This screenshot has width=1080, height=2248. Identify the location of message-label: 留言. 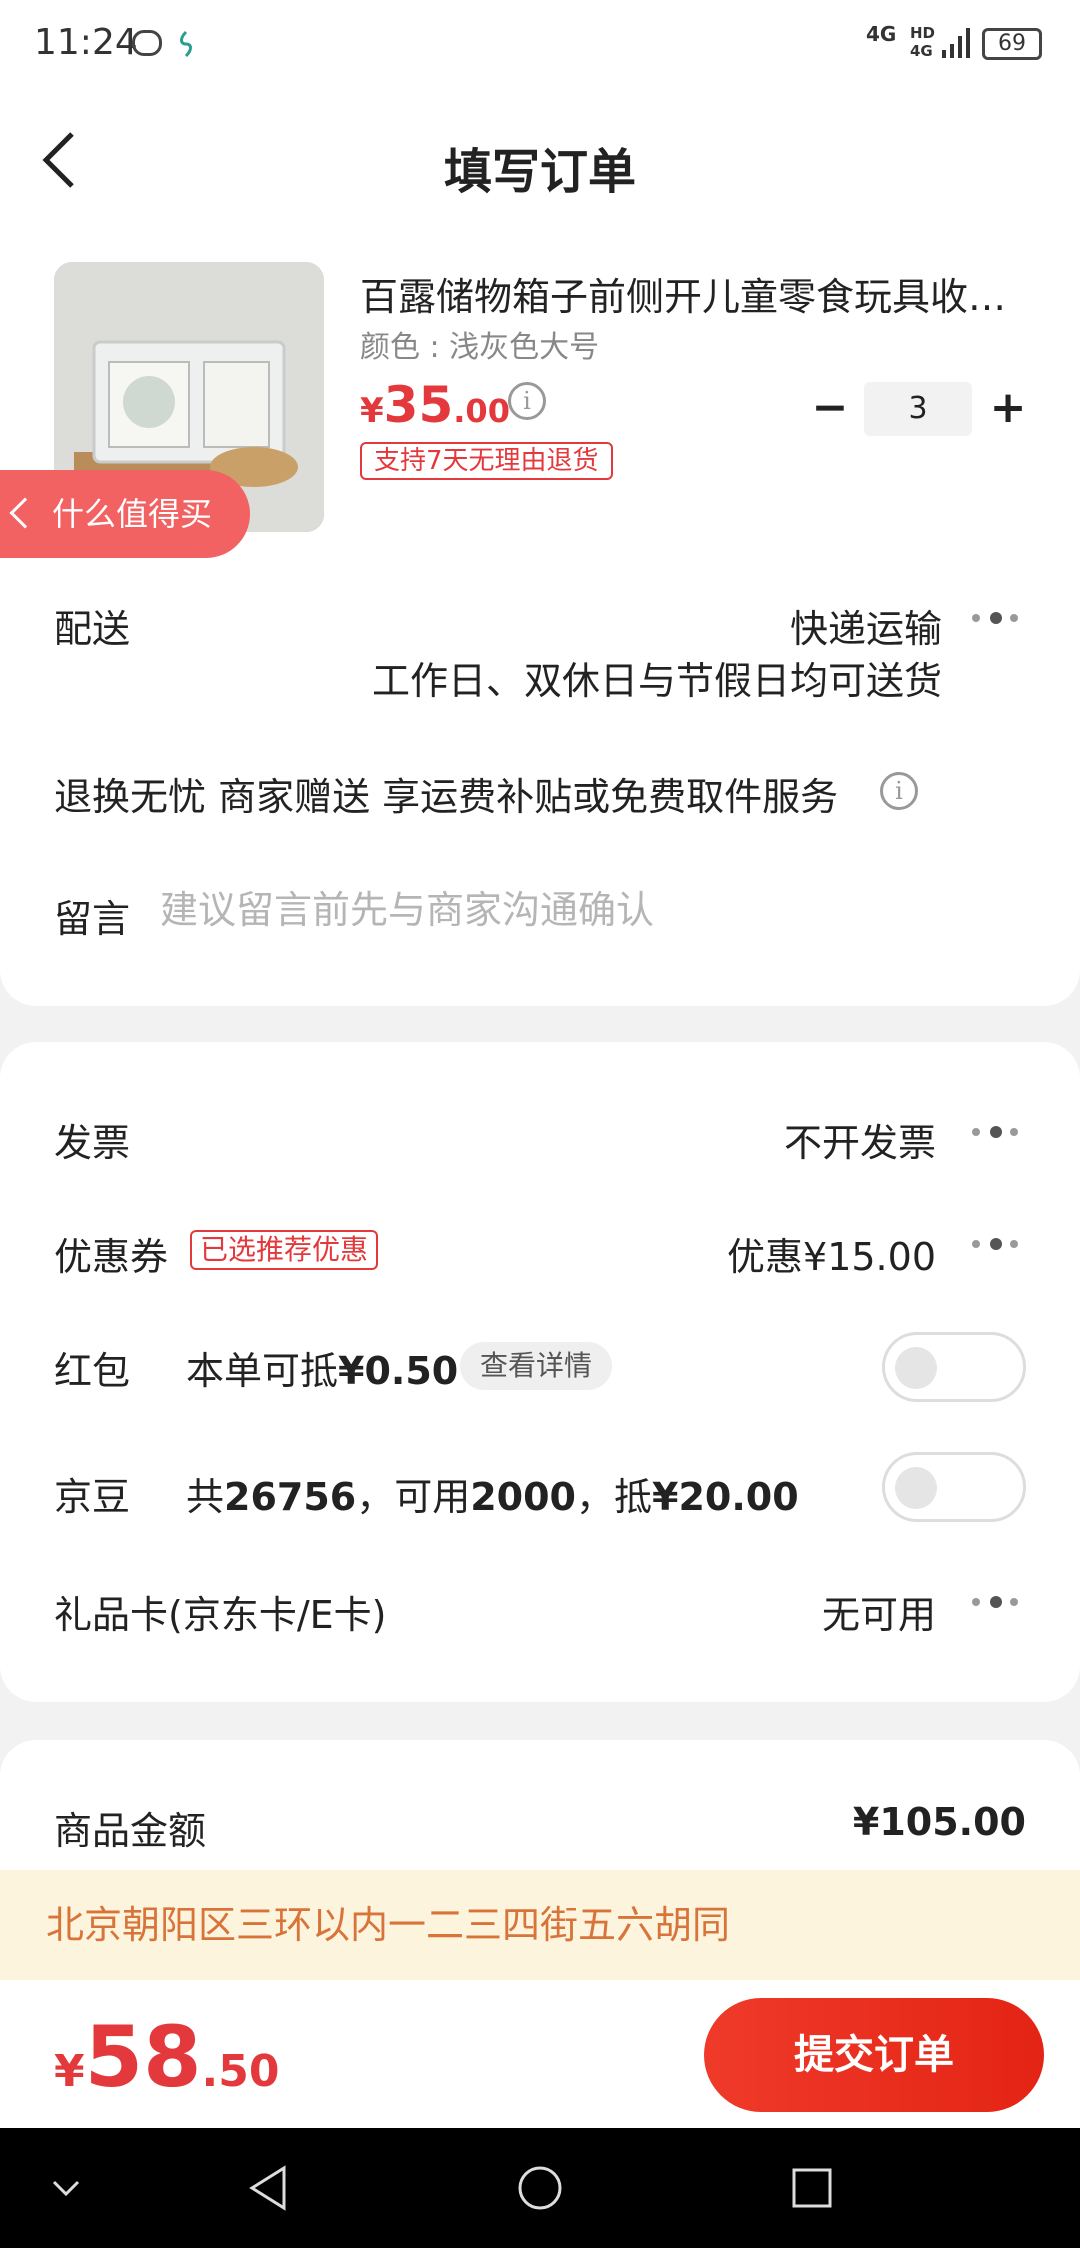
(92, 919).